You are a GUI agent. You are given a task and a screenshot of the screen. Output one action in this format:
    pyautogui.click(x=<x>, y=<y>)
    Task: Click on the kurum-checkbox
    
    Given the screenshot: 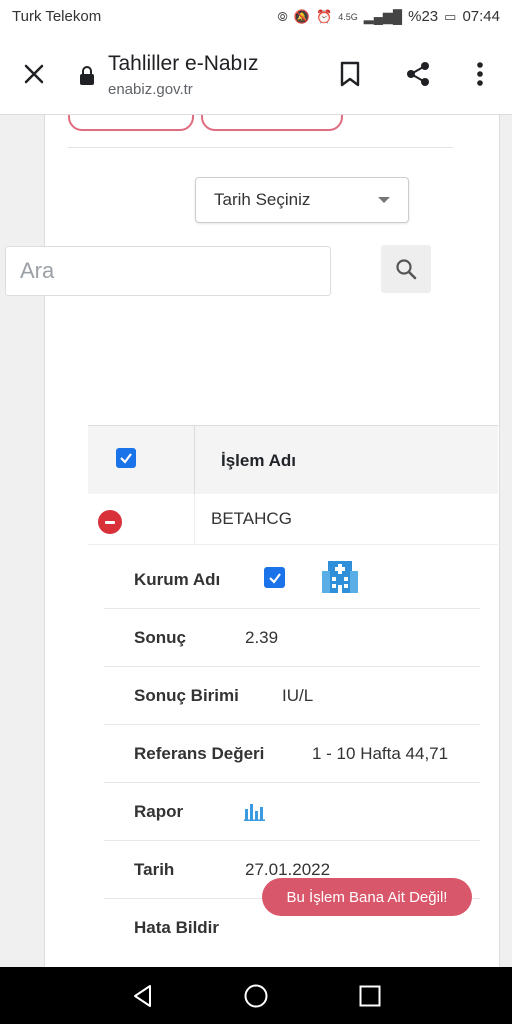 What is the action you would take?
    pyautogui.click(x=274, y=577)
    